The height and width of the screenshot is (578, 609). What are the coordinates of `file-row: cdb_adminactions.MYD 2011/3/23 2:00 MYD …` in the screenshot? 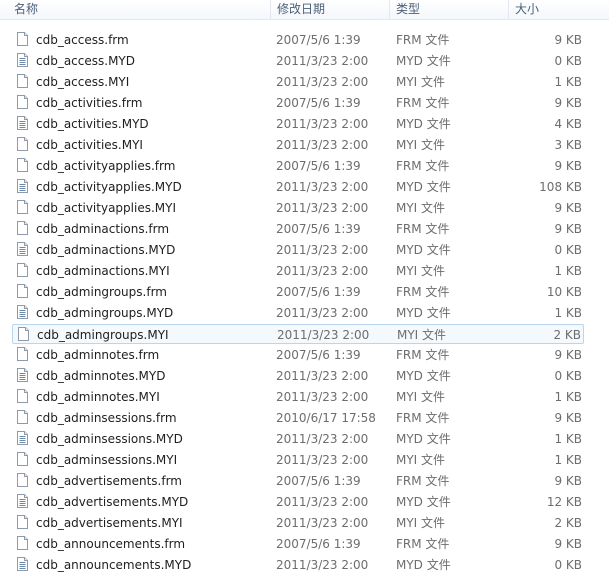 It's located at (298, 250).